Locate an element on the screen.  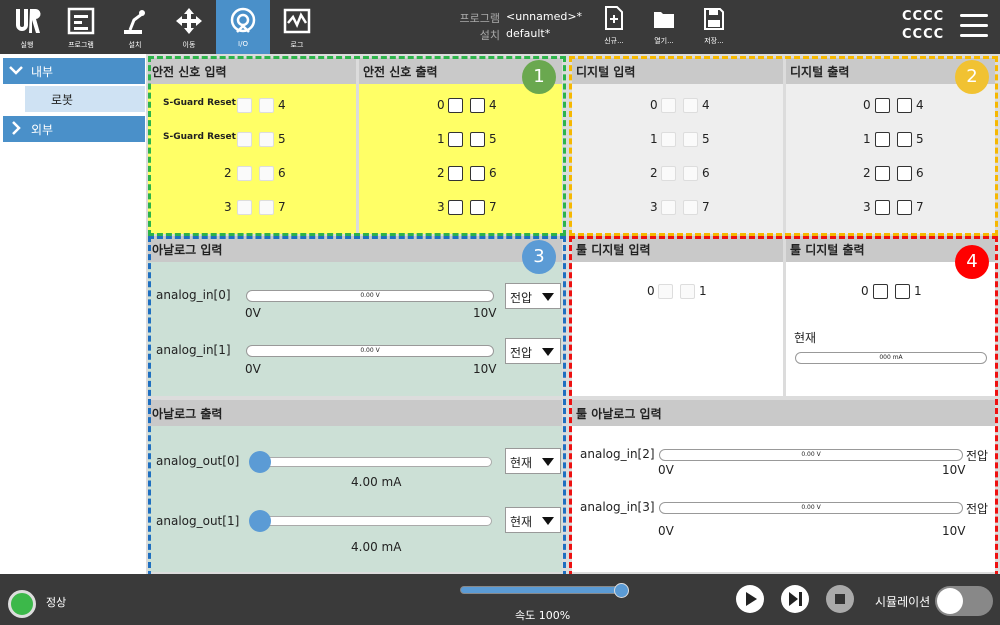
nav-label: I/O is located at coordinates (243, 44).